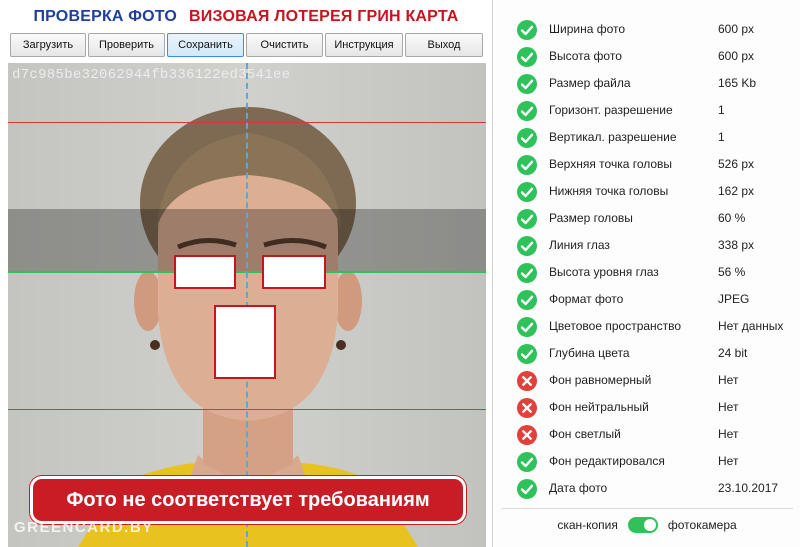  Describe the element at coordinates (702, 525) in the screenshot. I see `camera-label: фотокамера` at that location.